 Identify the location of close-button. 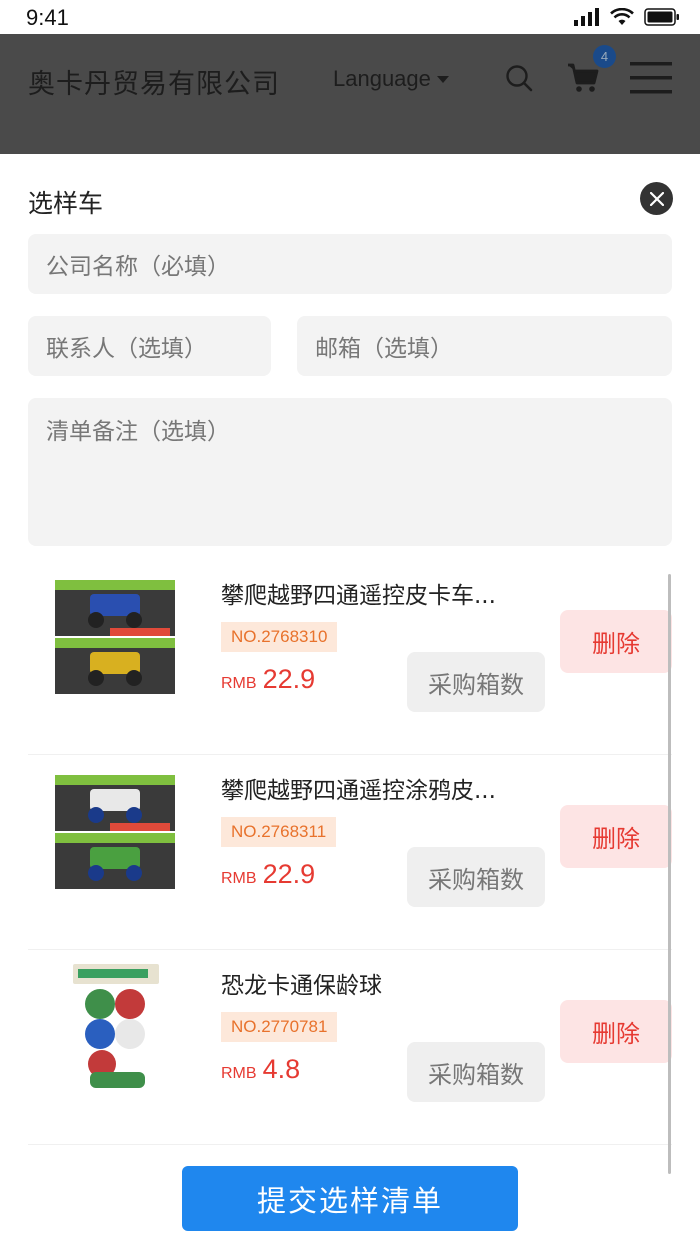
(656, 198).